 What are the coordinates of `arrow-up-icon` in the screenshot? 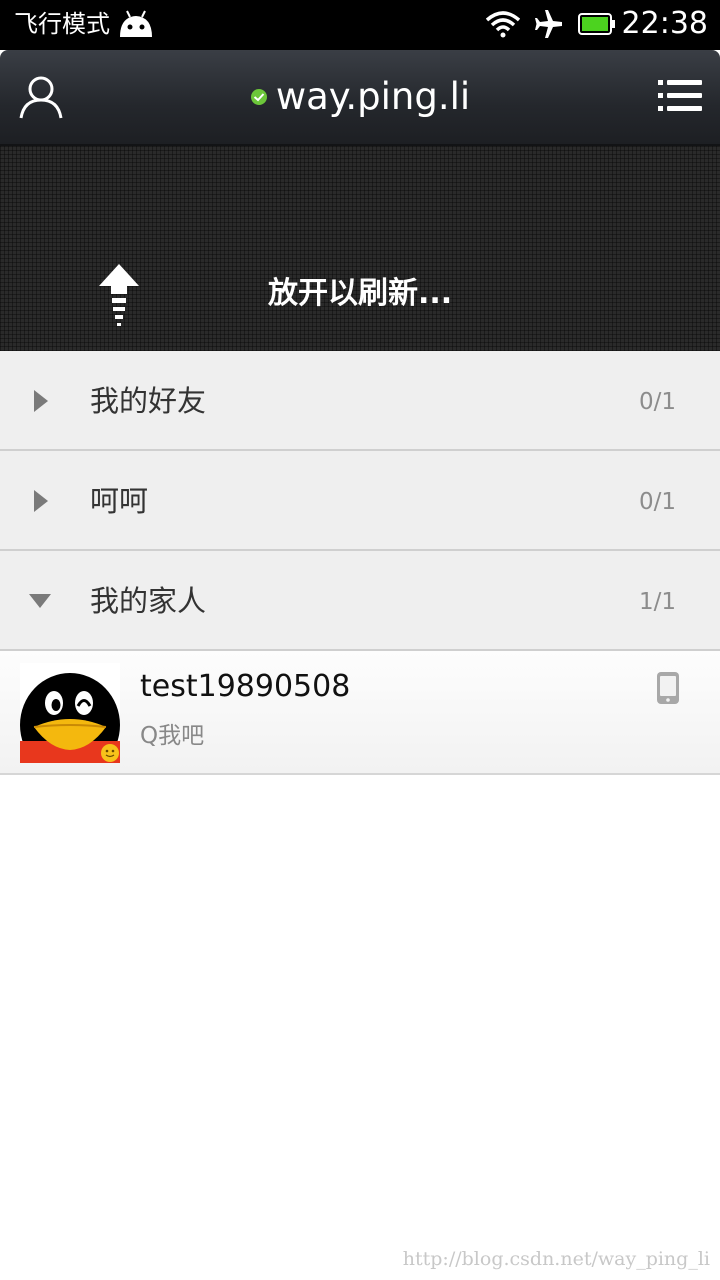 It's located at (119, 295).